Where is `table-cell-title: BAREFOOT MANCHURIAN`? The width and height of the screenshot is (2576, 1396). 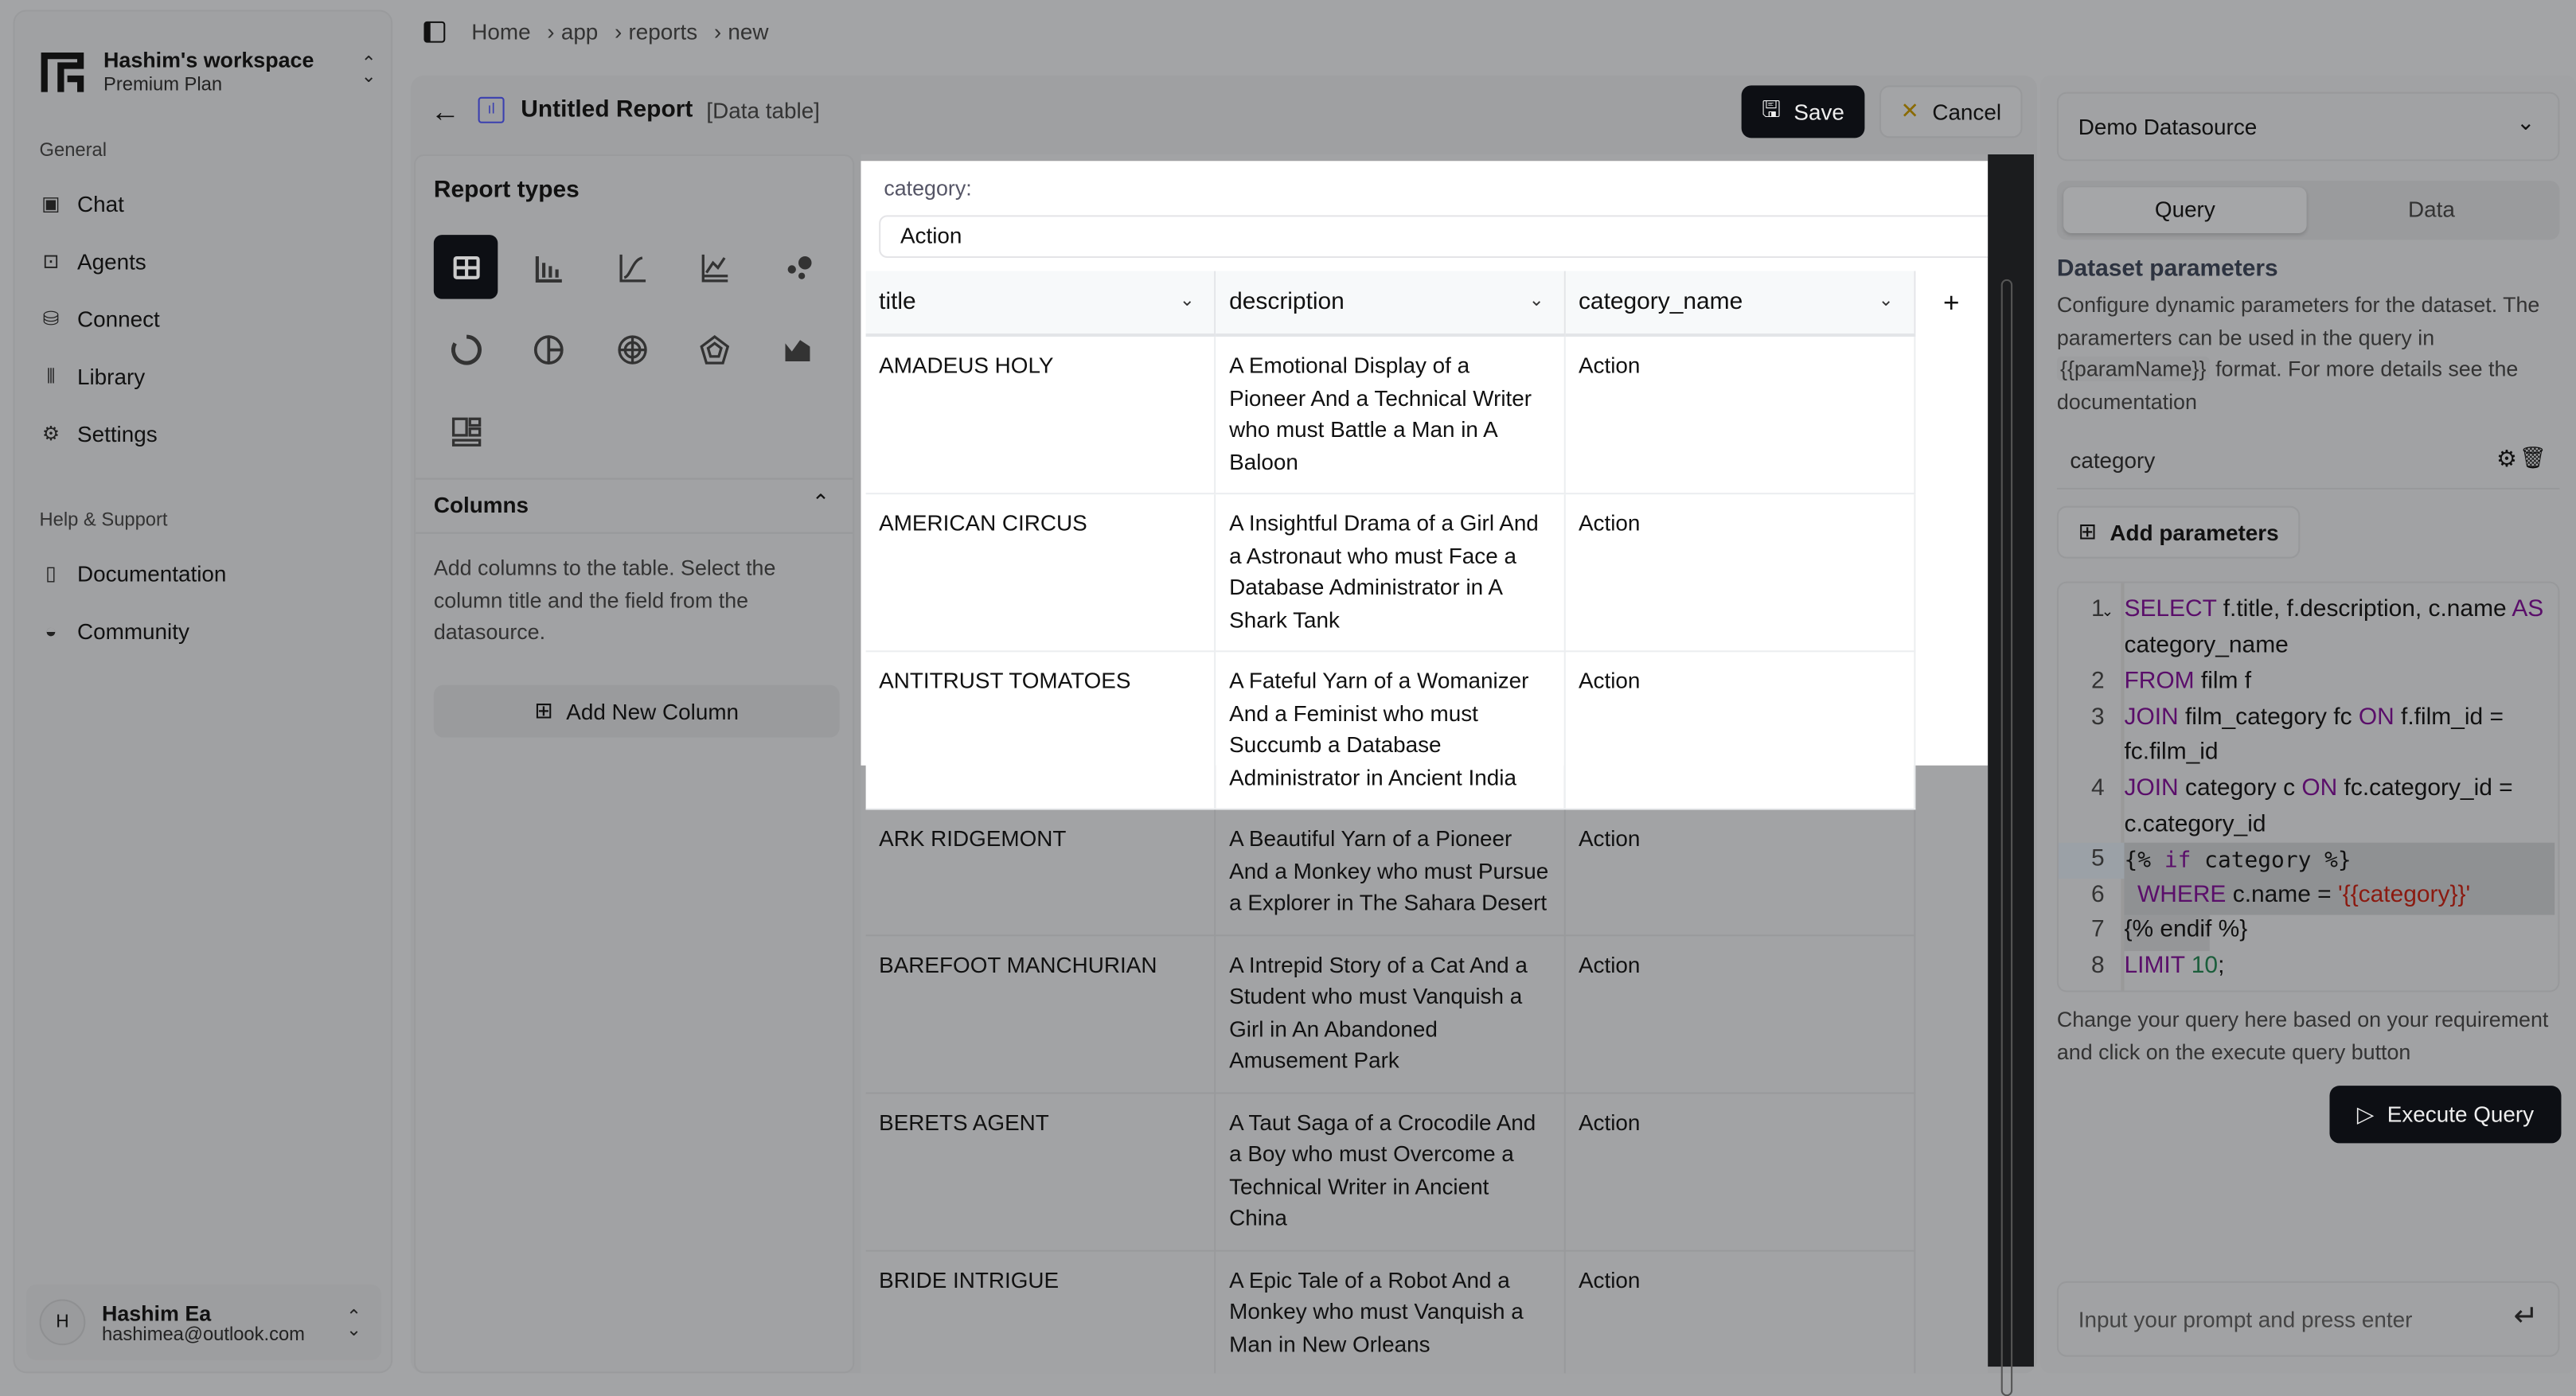 table-cell-title: BAREFOOT MANCHURIAN is located at coordinates (1040, 1014).